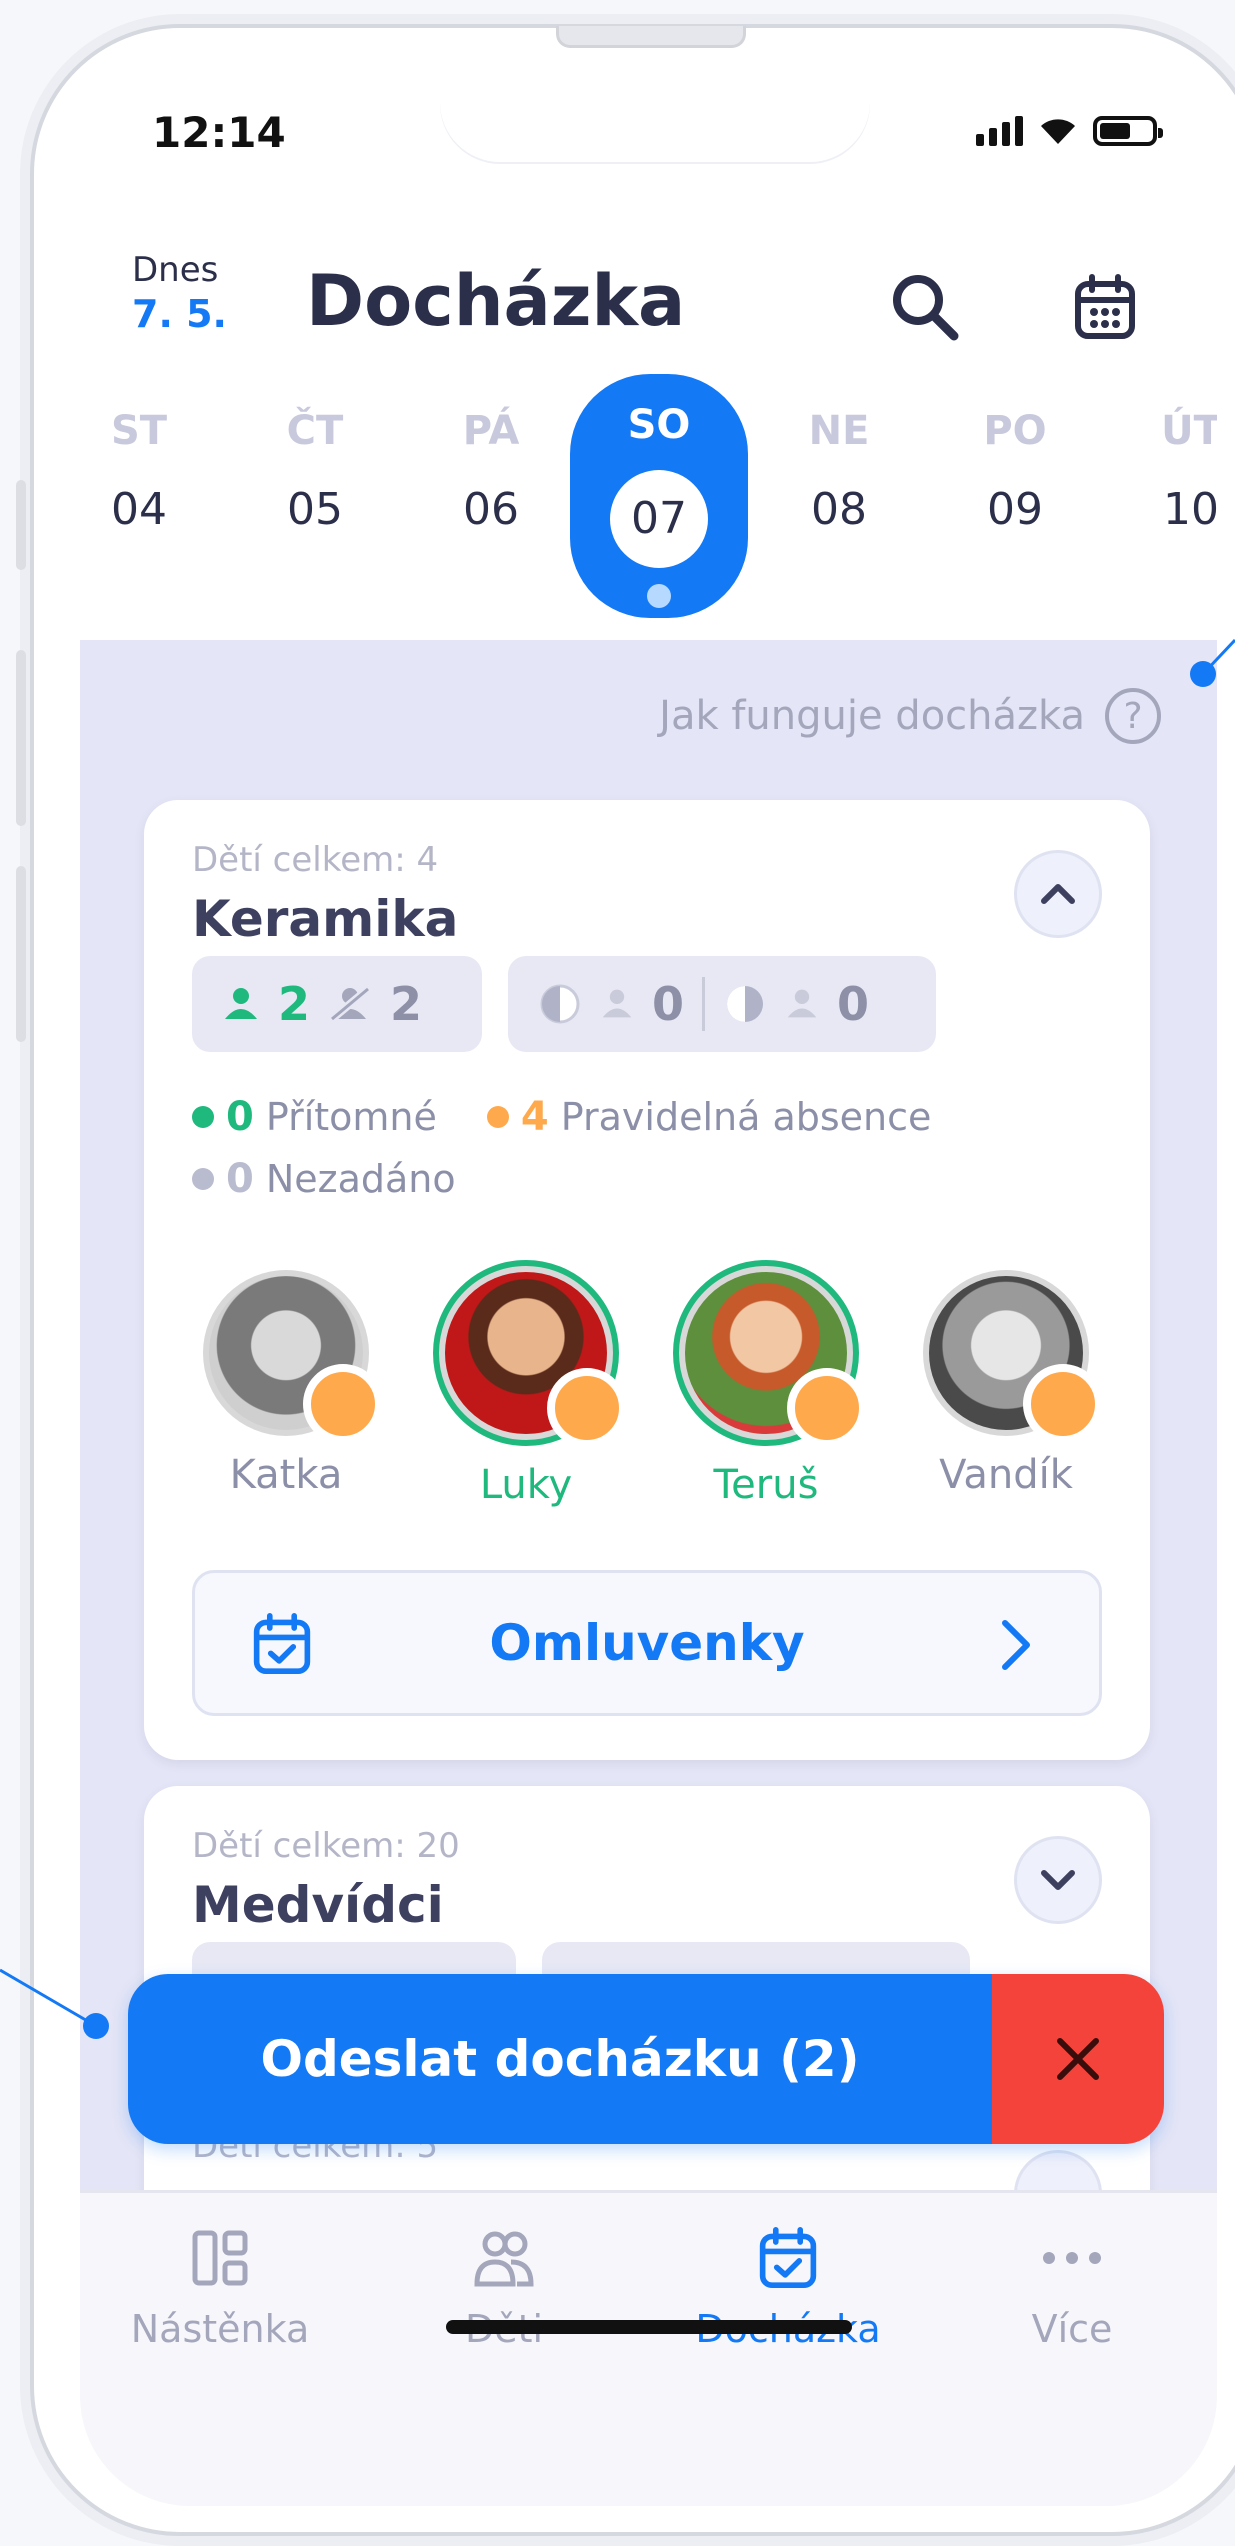 The image size is (1235, 2546). I want to click on page-title: Docházka, so click(496, 301).